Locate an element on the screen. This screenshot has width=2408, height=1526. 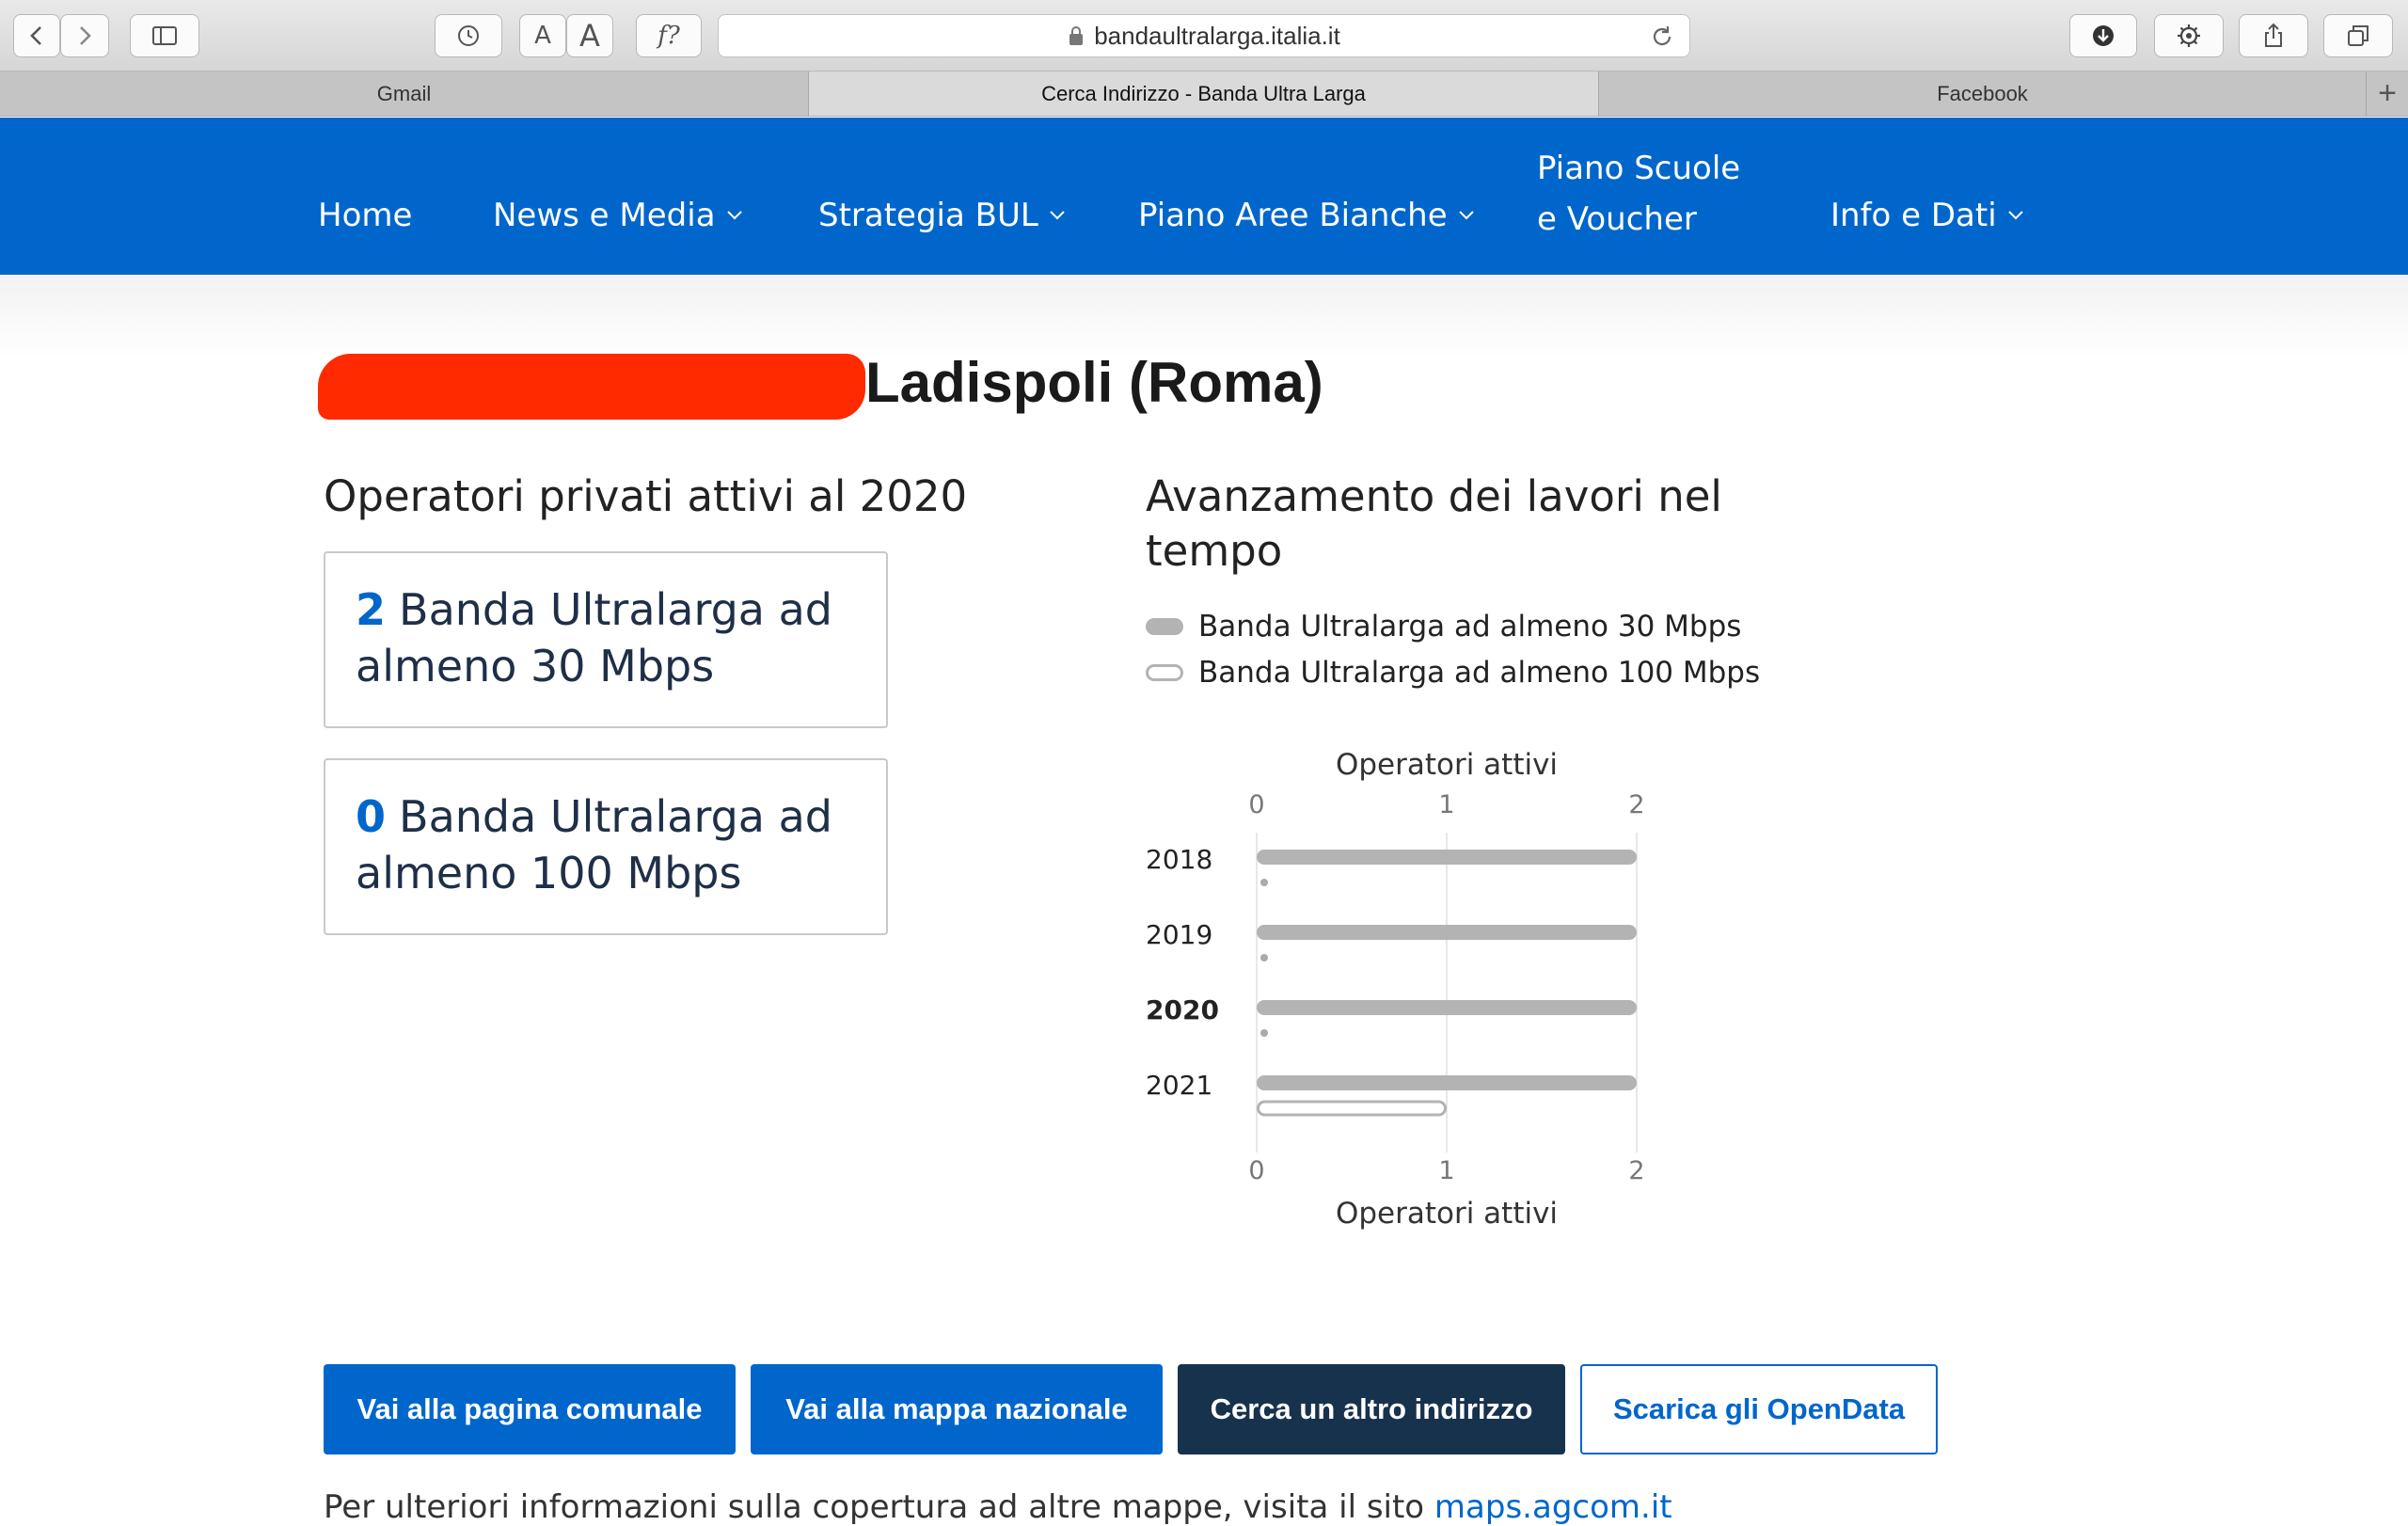
x-tick-label-bottom: 1 is located at coordinates (1446, 1170).